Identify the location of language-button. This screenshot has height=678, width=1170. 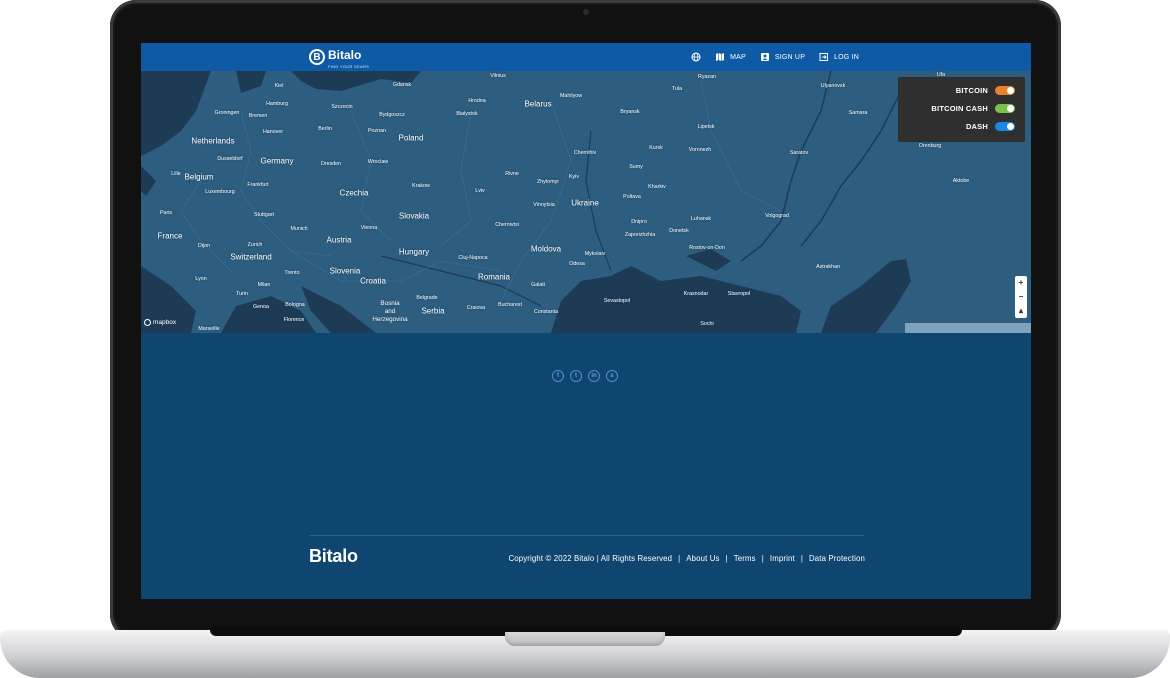
(696, 57).